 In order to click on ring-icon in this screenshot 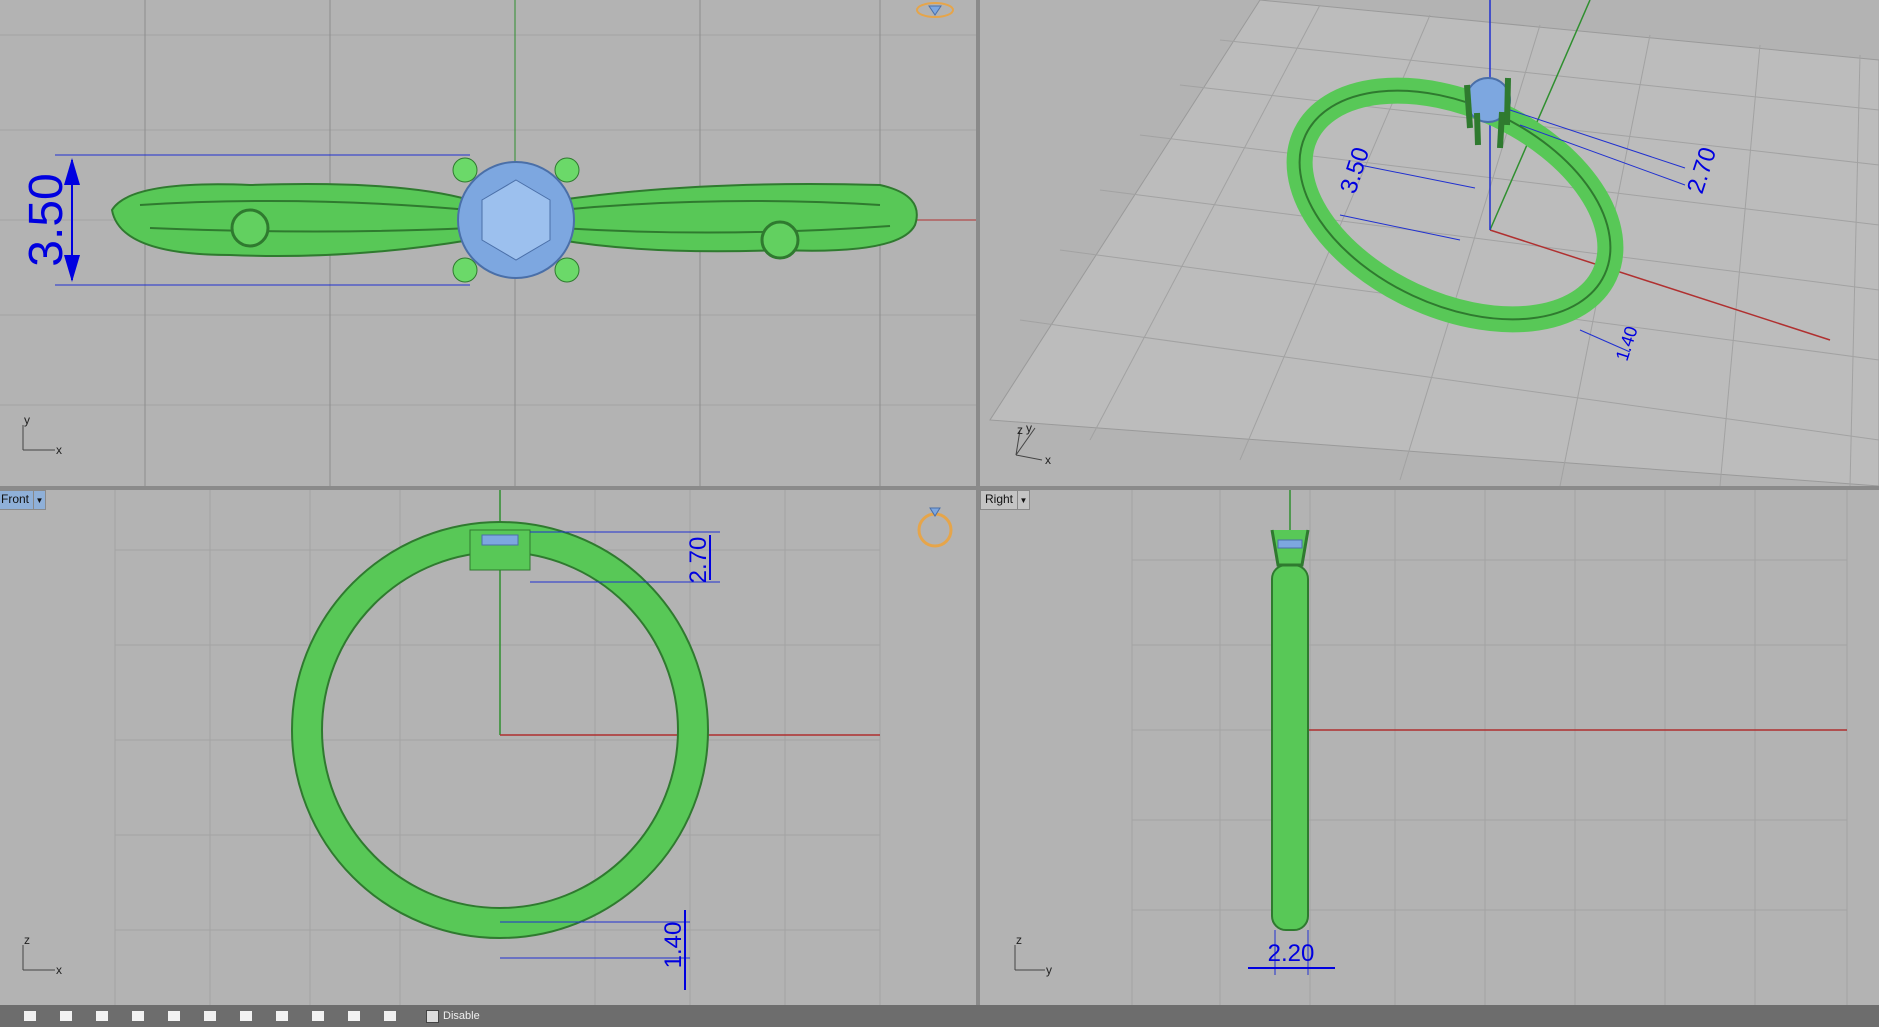, I will do `click(935, 527)`.